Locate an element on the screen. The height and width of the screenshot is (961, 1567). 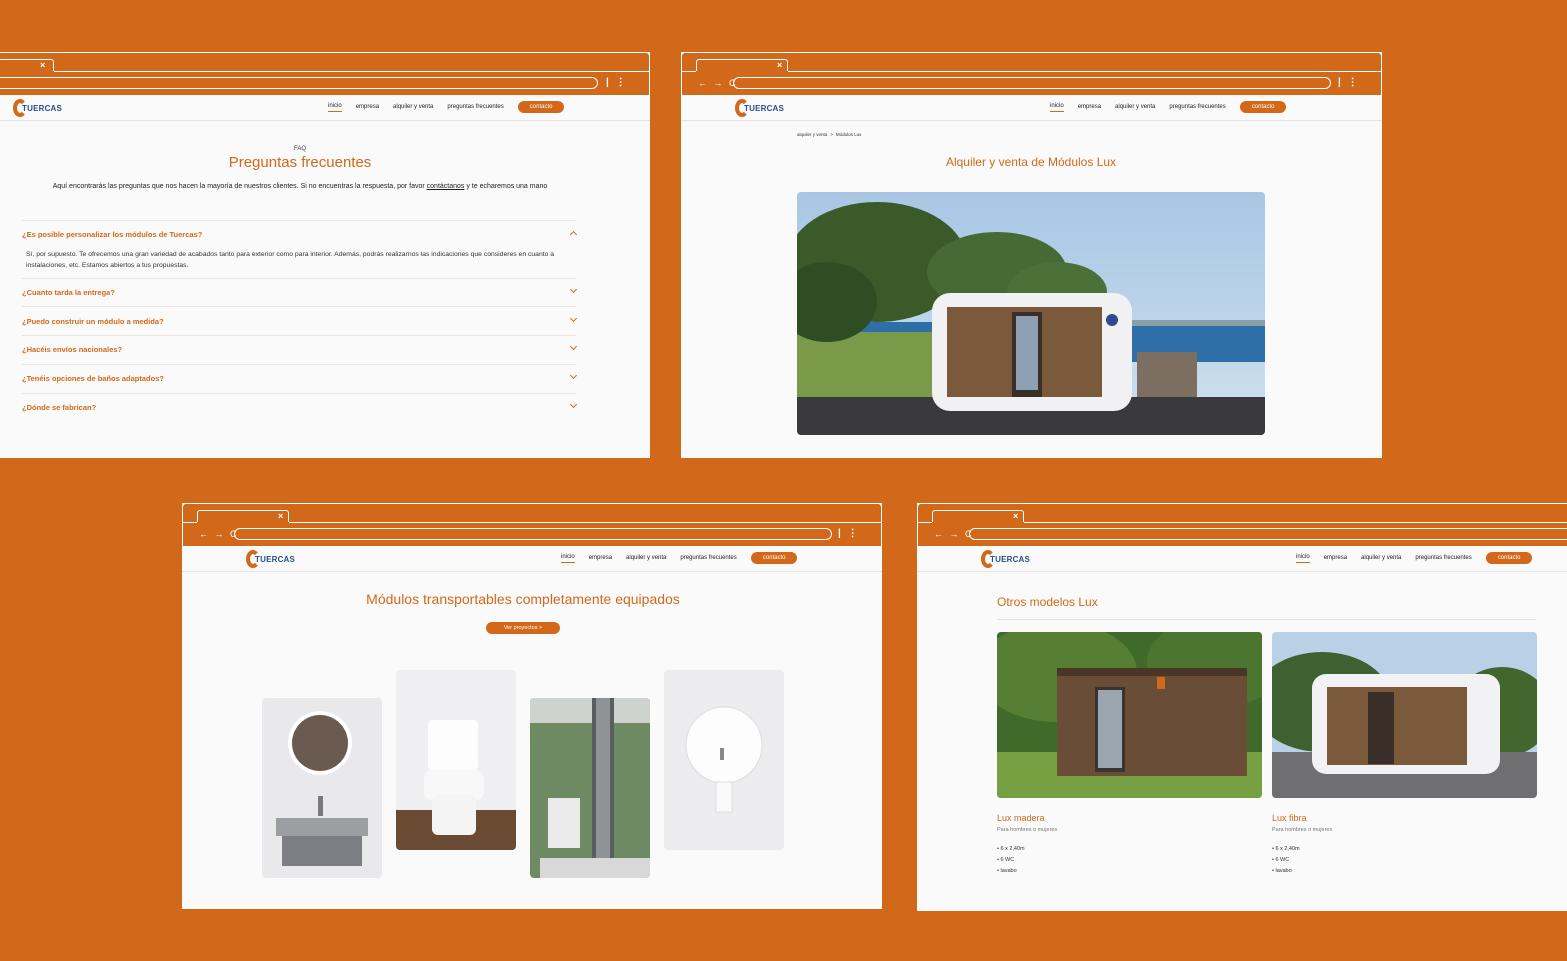
page-title: Otros modelos Lux is located at coordinates (1047, 602).